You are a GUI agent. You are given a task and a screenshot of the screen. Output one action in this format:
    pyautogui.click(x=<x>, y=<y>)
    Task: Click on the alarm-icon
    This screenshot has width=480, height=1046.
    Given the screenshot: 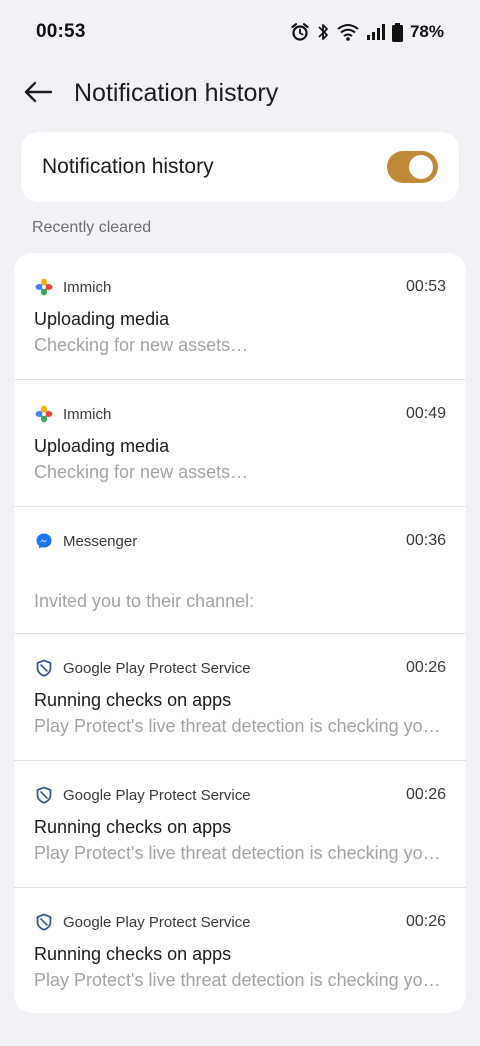 What is the action you would take?
    pyautogui.click(x=300, y=32)
    